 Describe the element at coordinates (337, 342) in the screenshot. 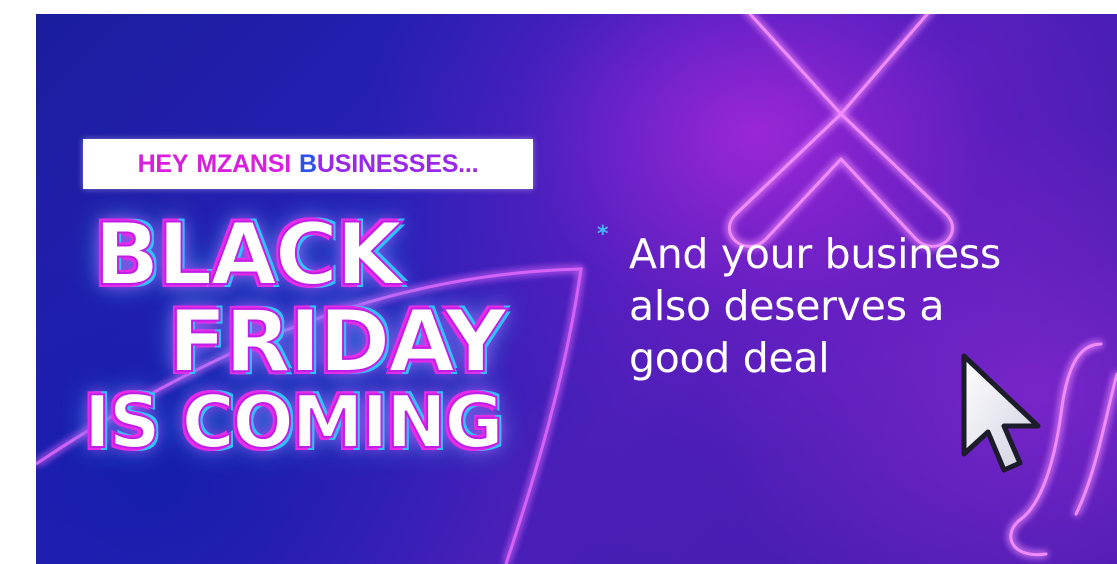

I see `headline-friday: FRIDAY` at that location.